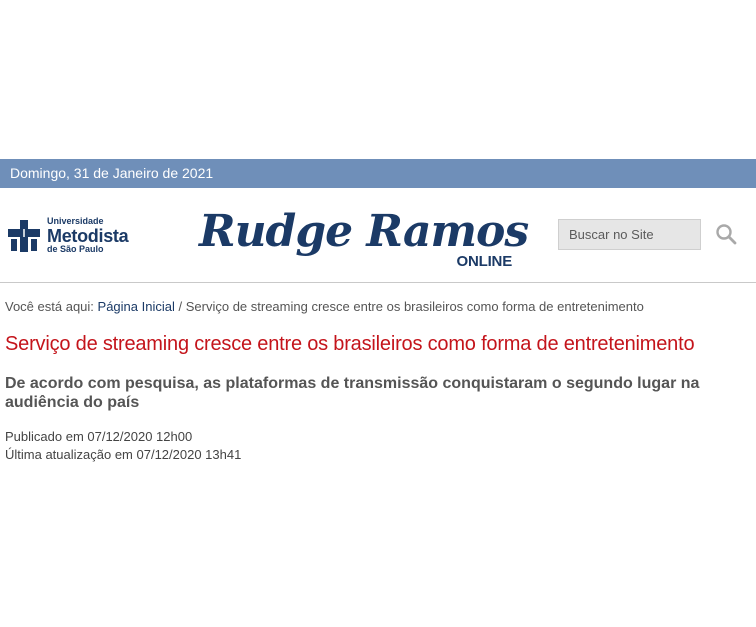  Describe the element at coordinates (364, 231) in the screenshot. I see `brand-title: Rudge Ramos` at that location.